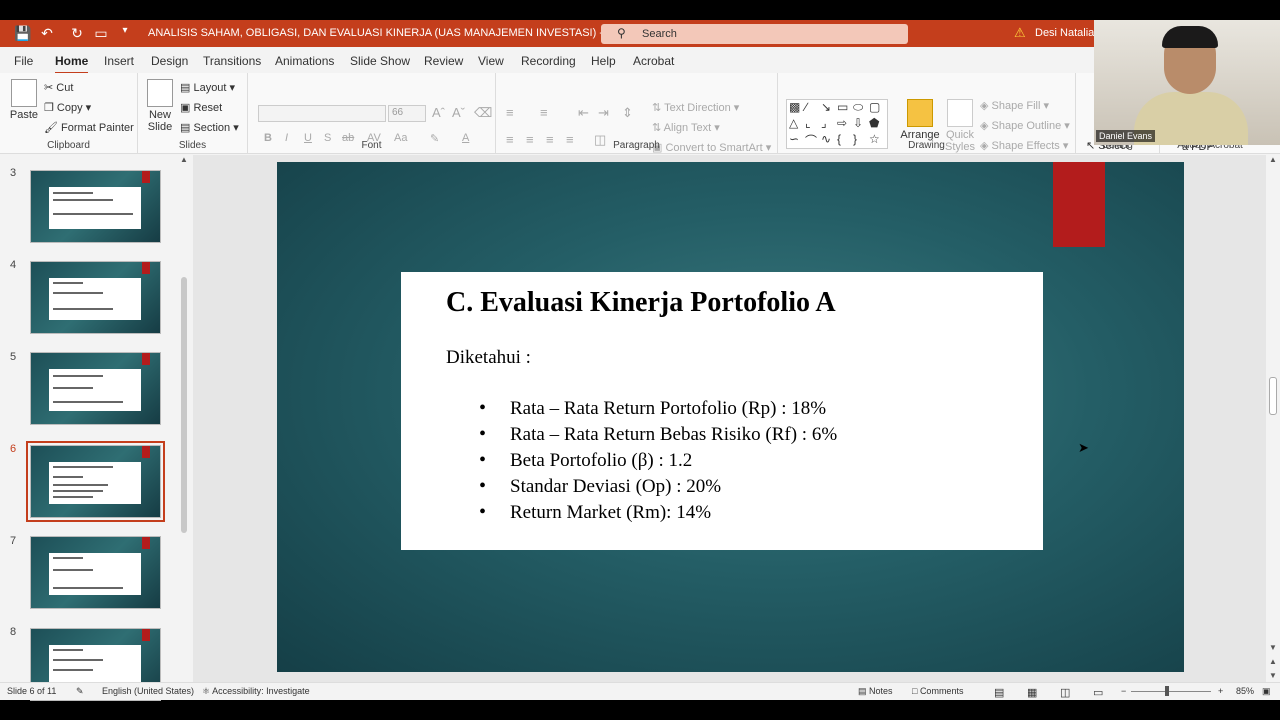 The image size is (1280, 720). What do you see at coordinates (510, 112) in the screenshot?
I see `bullets-icon: ≡` at bounding box center [510, 112].